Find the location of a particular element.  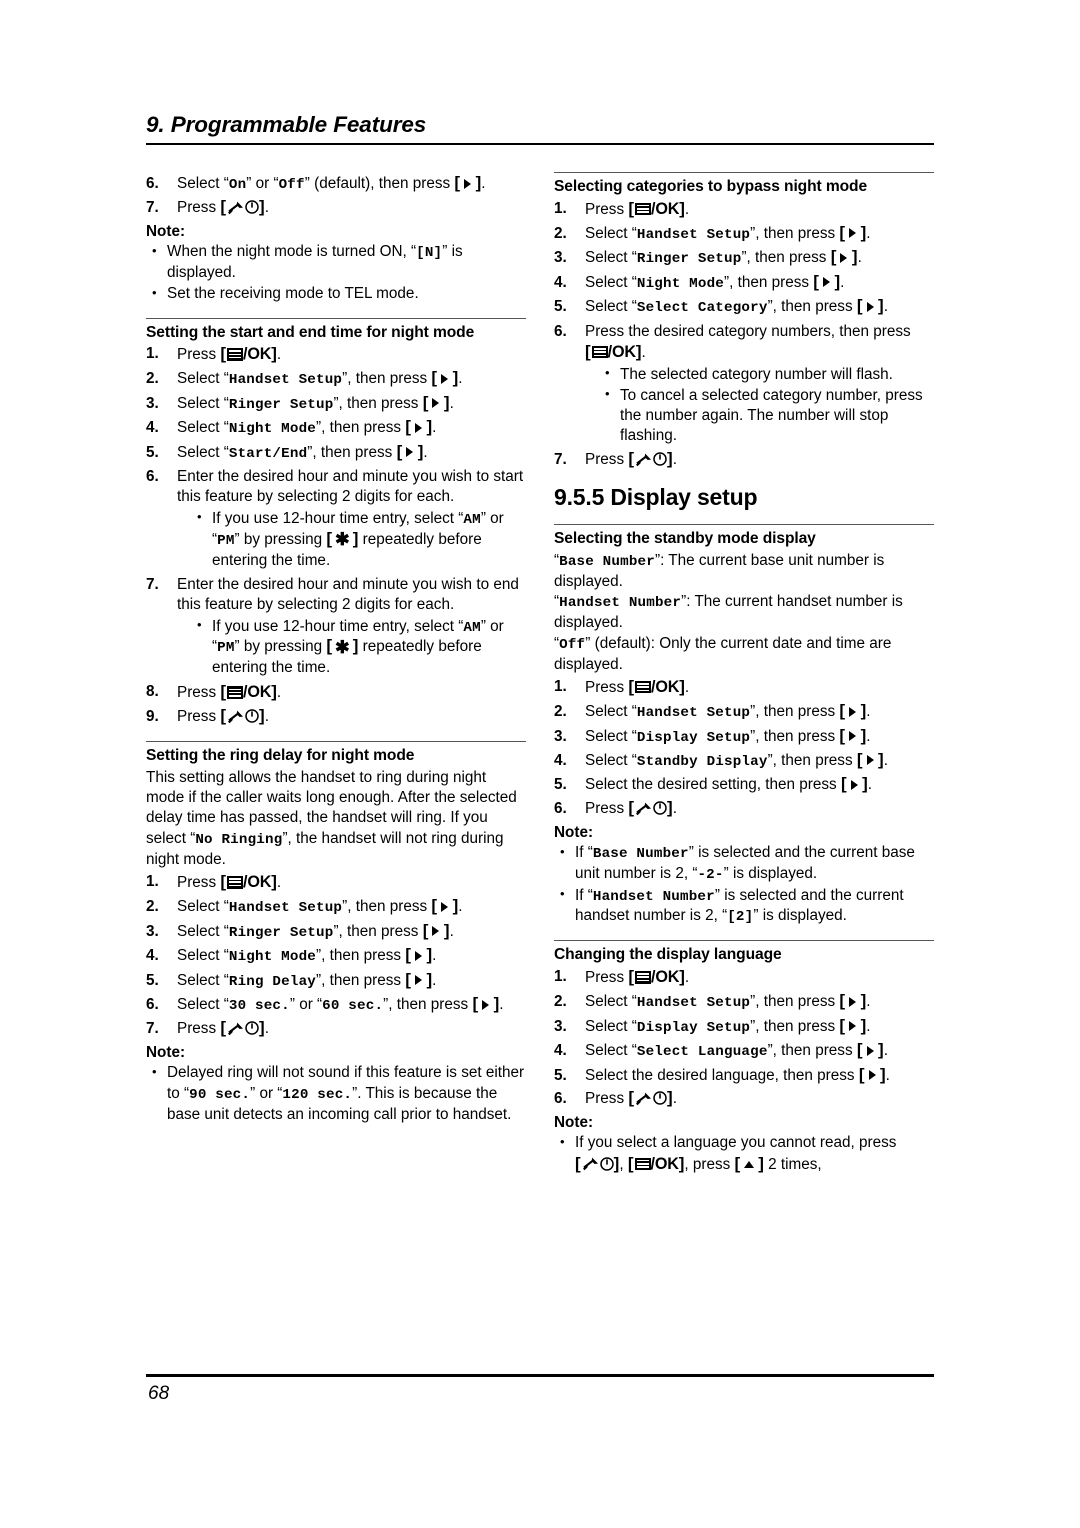

list-item: 5. Select “Ring Delay”, then press []. is located at coordinates (336, 981).